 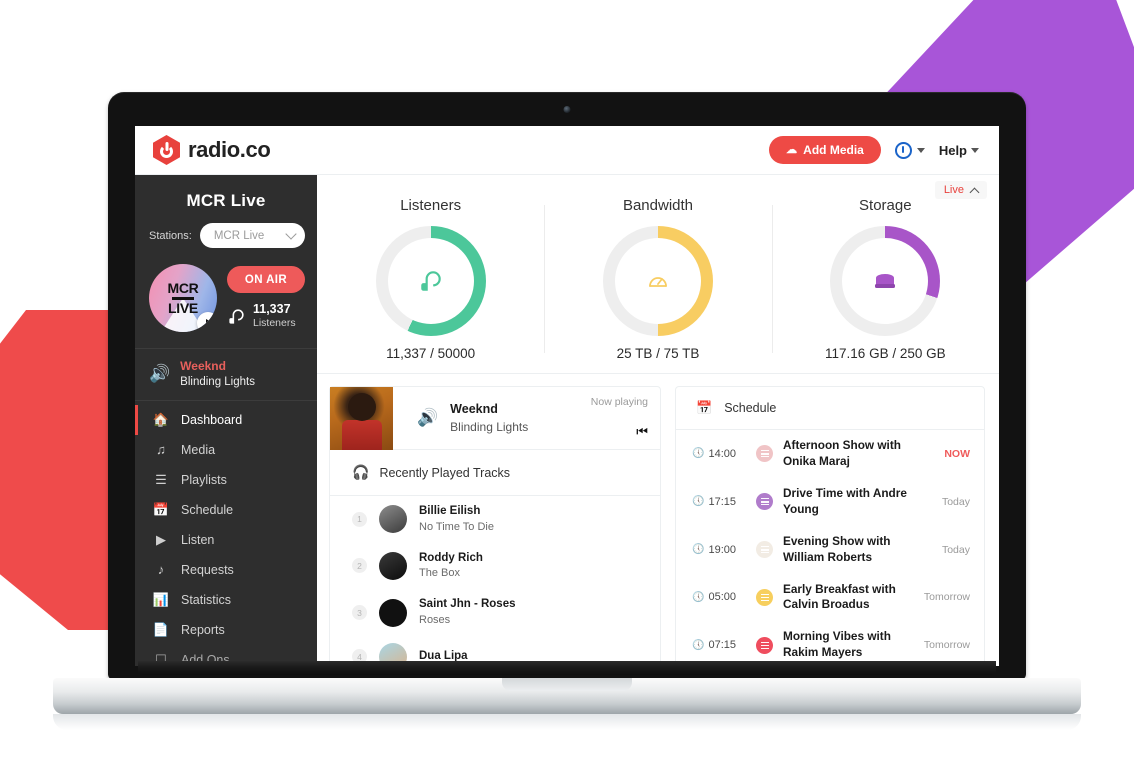 What do you see at coordinates (207, 509) in the screenshot?
I see `sidebar-item-label: Schedule` at bounding box center [207, 509].